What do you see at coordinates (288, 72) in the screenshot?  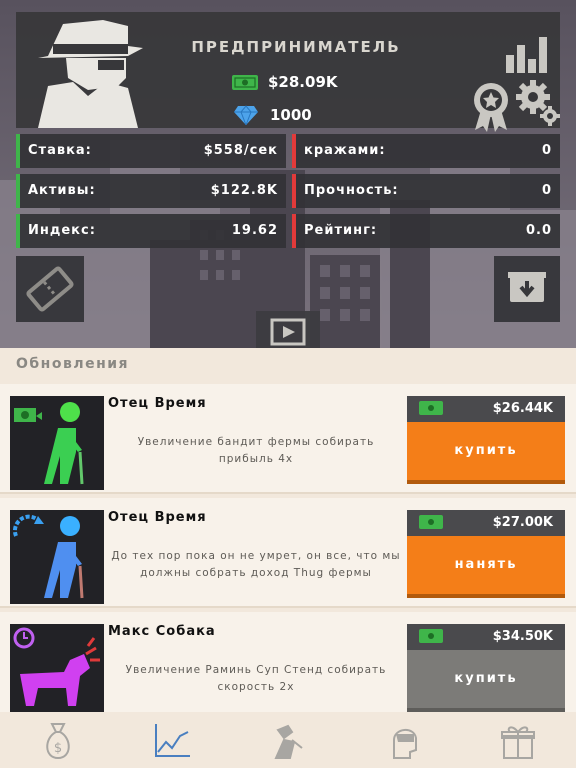 I see `profile-header: ПРЕДПРИНИМАТЕЛЬ $28.09K 1000` at bounding box center [288, 72].